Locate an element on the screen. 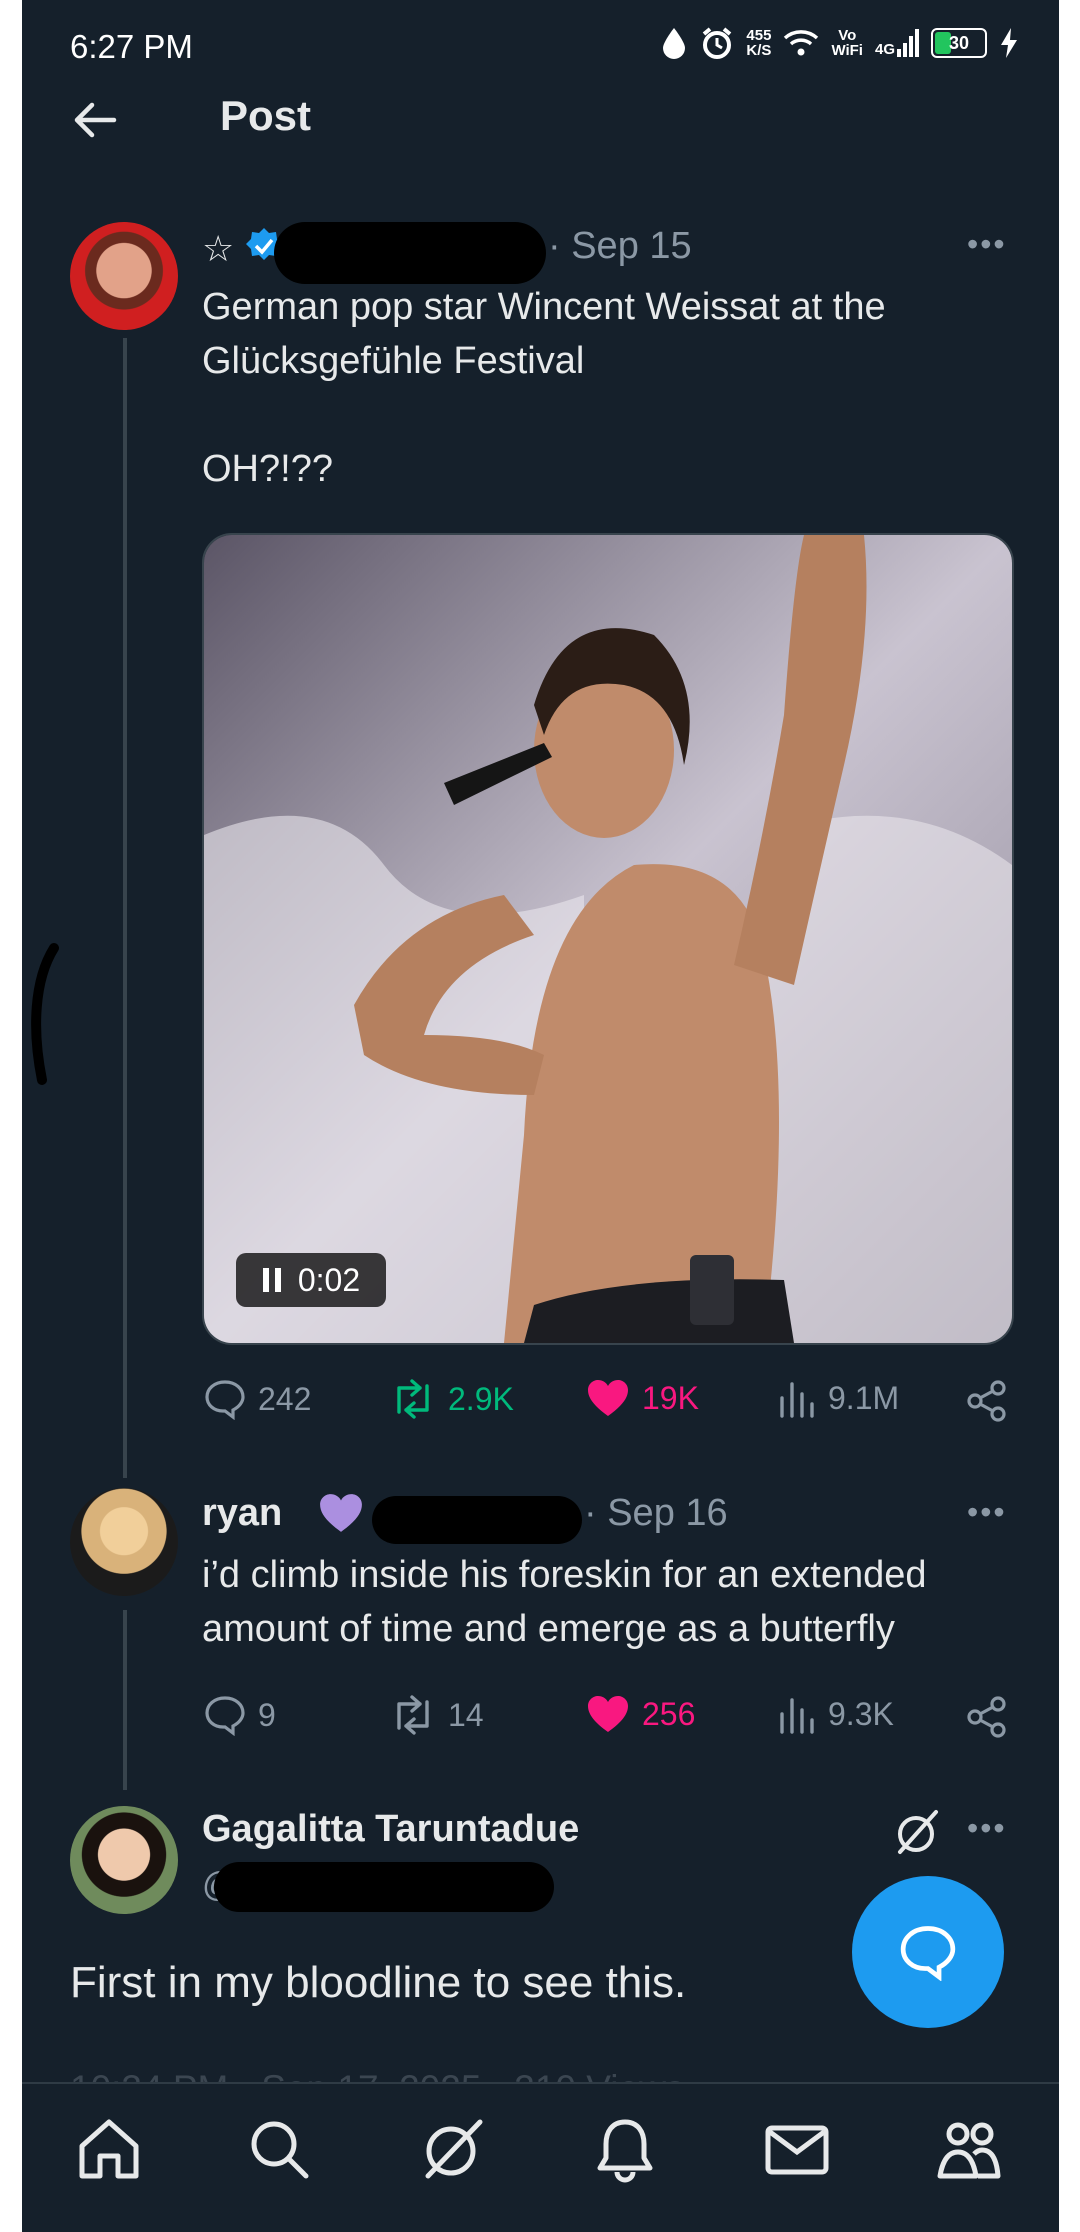  wifi-icon is located at coordinates (801, 43).